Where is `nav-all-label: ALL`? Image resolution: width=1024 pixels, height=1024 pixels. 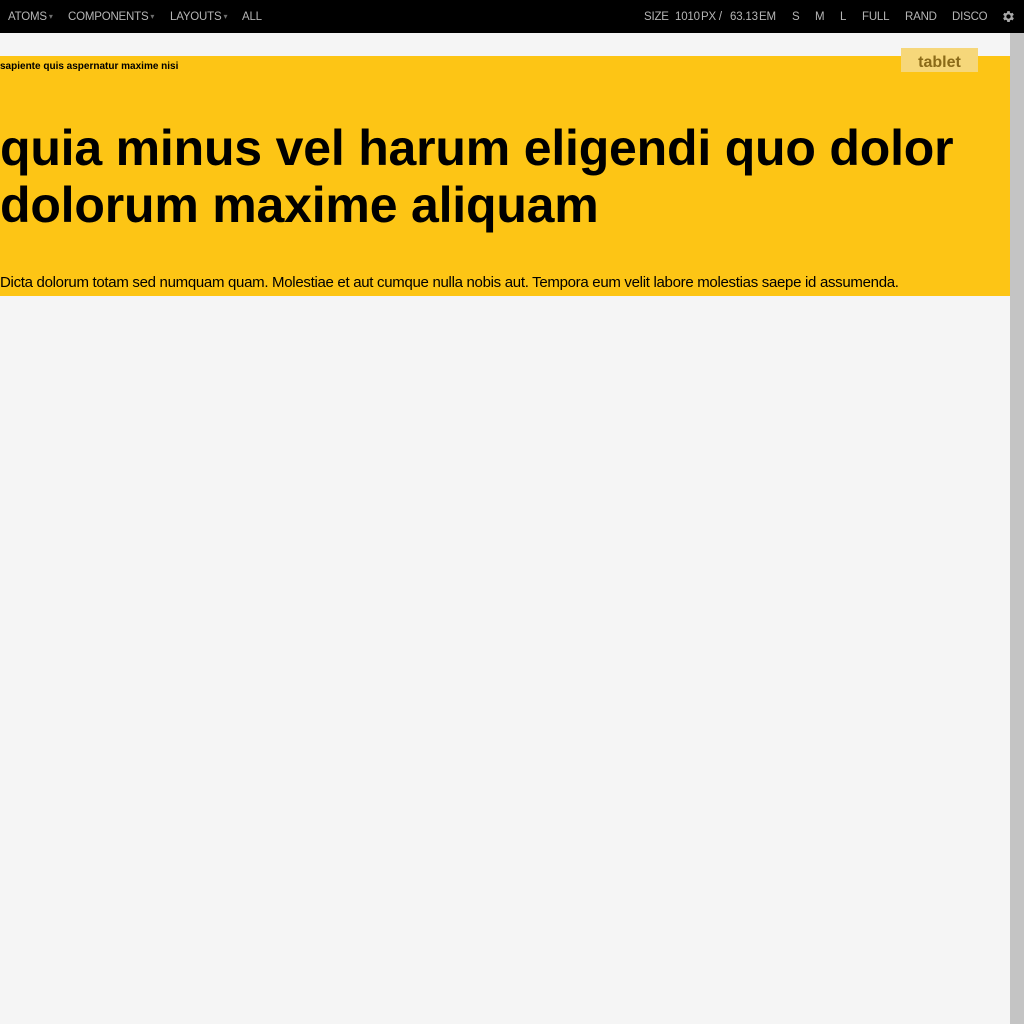
nav-all-label: ALL is located at coordinates (252, 17).